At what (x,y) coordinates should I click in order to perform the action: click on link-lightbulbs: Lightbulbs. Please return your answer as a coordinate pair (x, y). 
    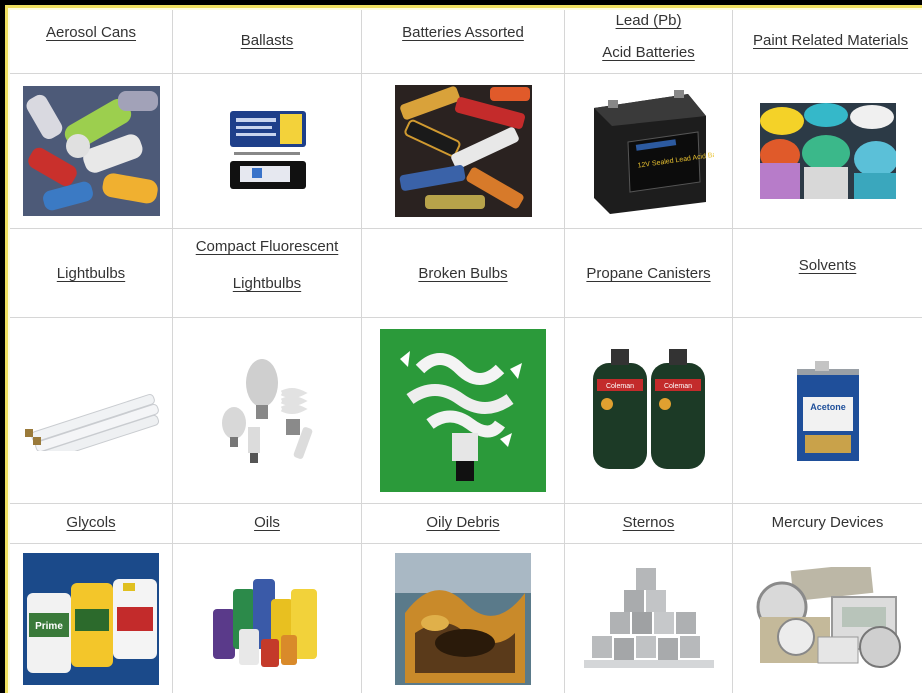
    Looking at the image, I should click on (91, 273).